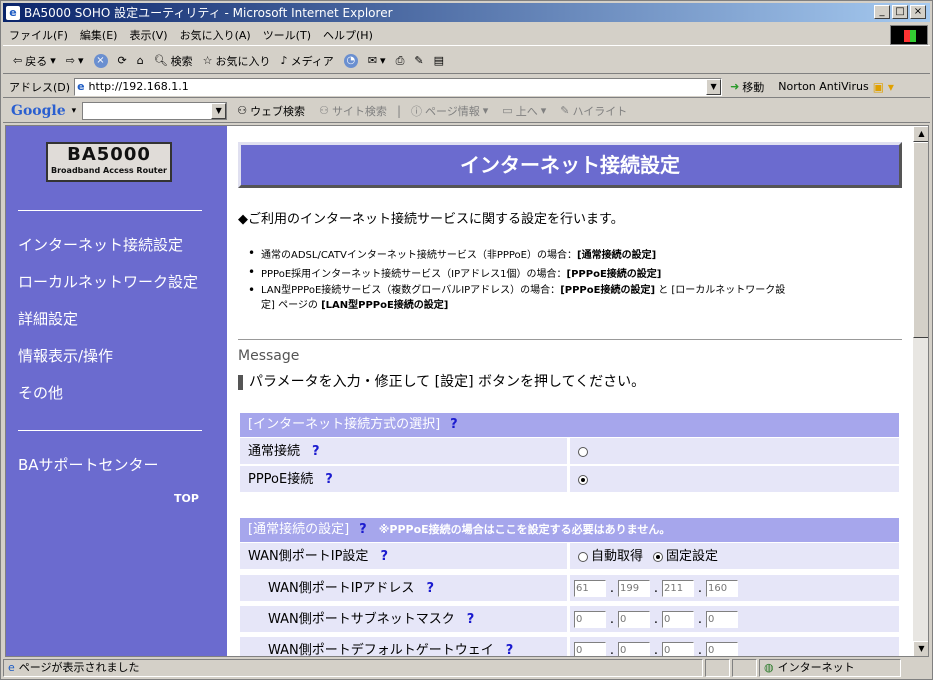  Describe the element at coordinates (678, 588) in the screenshot. I see `ip-octet-3-input: 211` at that location.